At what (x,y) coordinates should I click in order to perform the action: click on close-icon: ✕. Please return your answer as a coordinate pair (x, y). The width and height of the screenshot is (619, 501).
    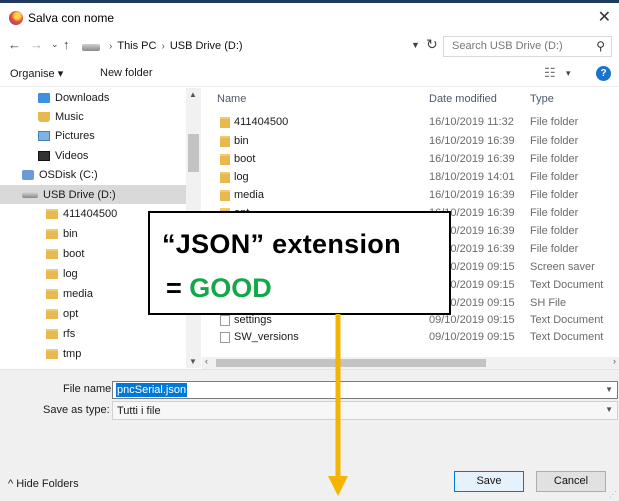
    Looking at the image, I should click on (604, 17).